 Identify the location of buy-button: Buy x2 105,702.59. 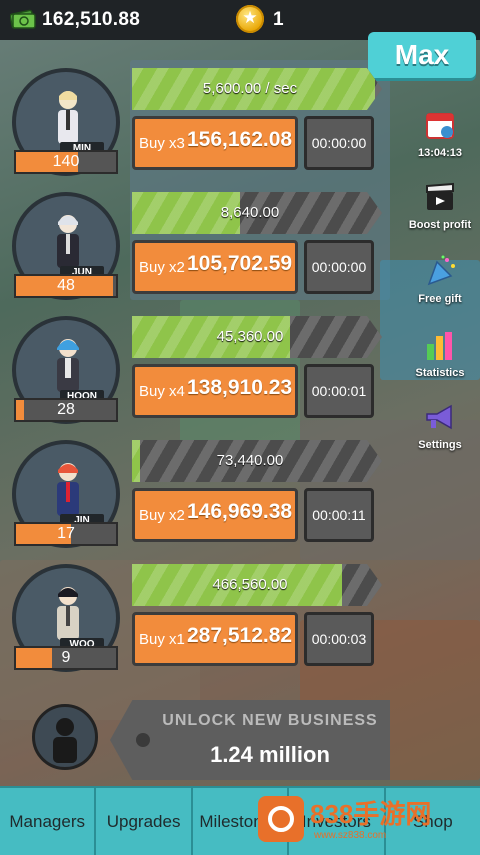
(215, 267).